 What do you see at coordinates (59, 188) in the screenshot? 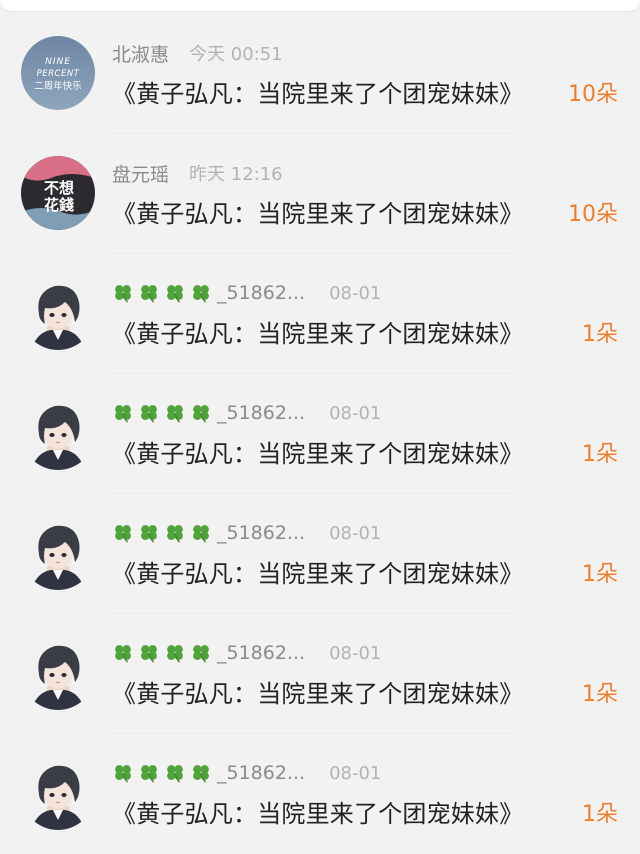
I see `avatar-text-line1: 不想` at bounding box center [59, 188].